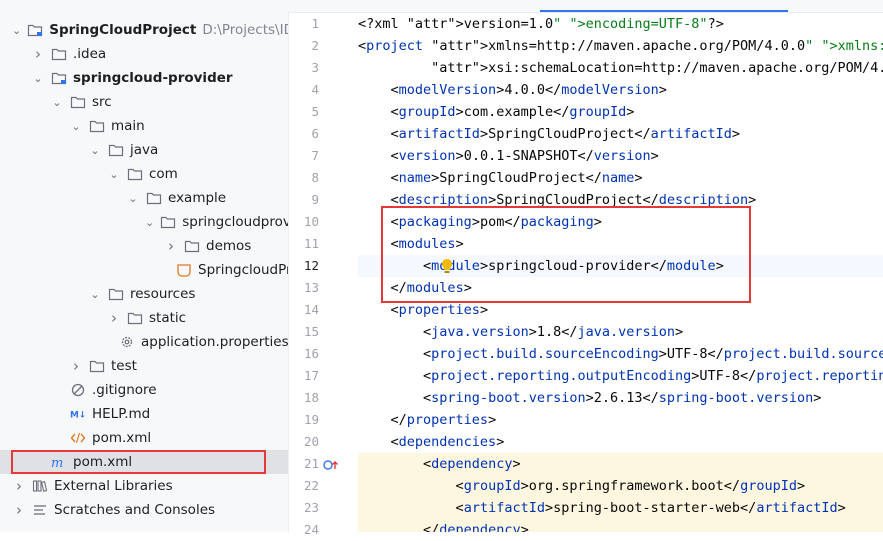 This screenshot has width=883, height=541. I want to click on tree-item-label: application.properties, so click(214, 342).